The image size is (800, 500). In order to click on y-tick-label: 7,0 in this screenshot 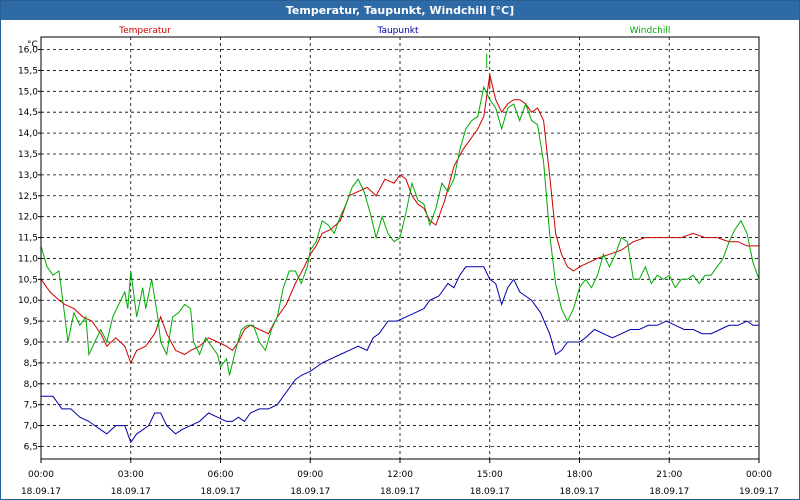, I will do `click(31, 427)`.